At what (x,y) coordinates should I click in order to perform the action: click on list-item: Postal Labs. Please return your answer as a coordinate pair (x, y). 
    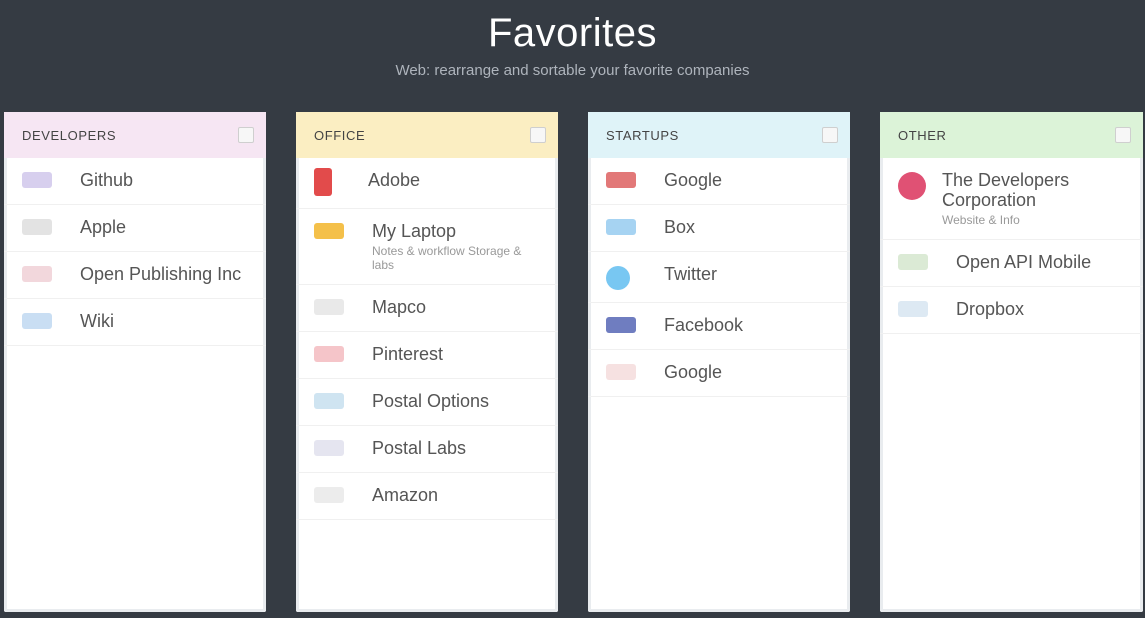
    Looking at the image, I should click on (427, 449).